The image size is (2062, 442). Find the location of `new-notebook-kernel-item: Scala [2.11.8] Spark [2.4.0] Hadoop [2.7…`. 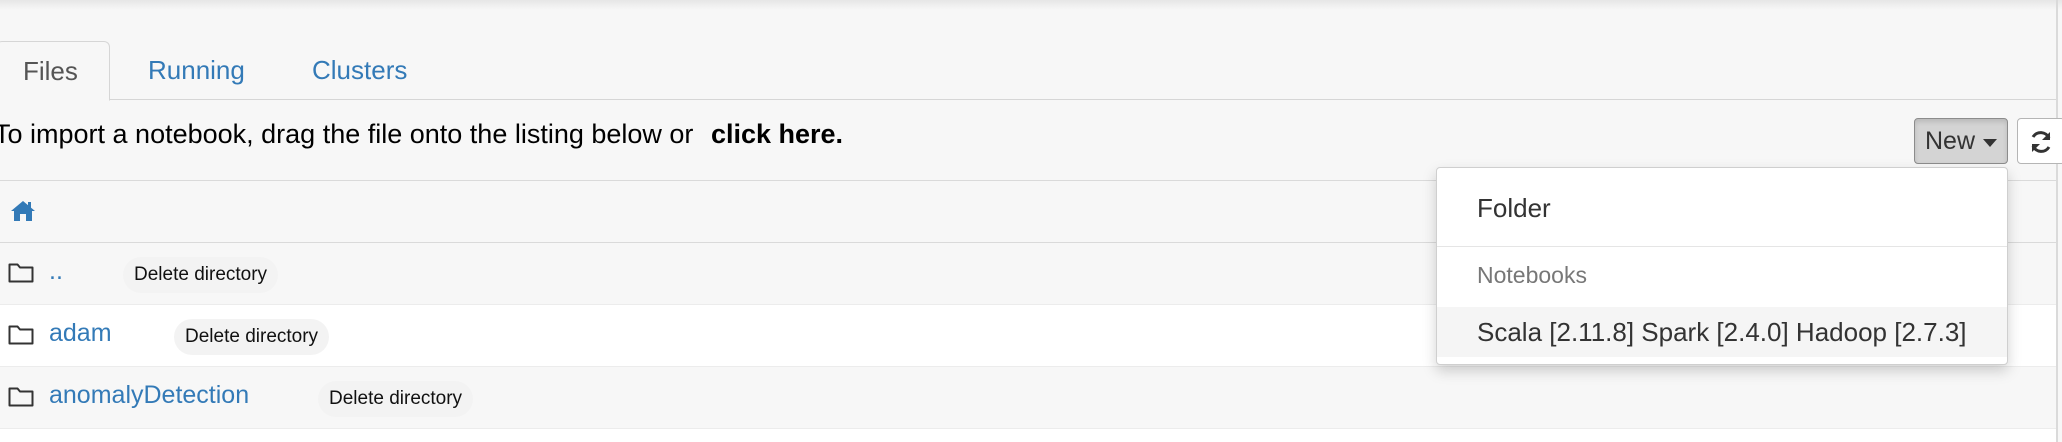

new-notebook-kernel-item: Scala [2.11.8] Spark [2.4.0] Hadoop [2.7… is located at coordinates (1722, 332).